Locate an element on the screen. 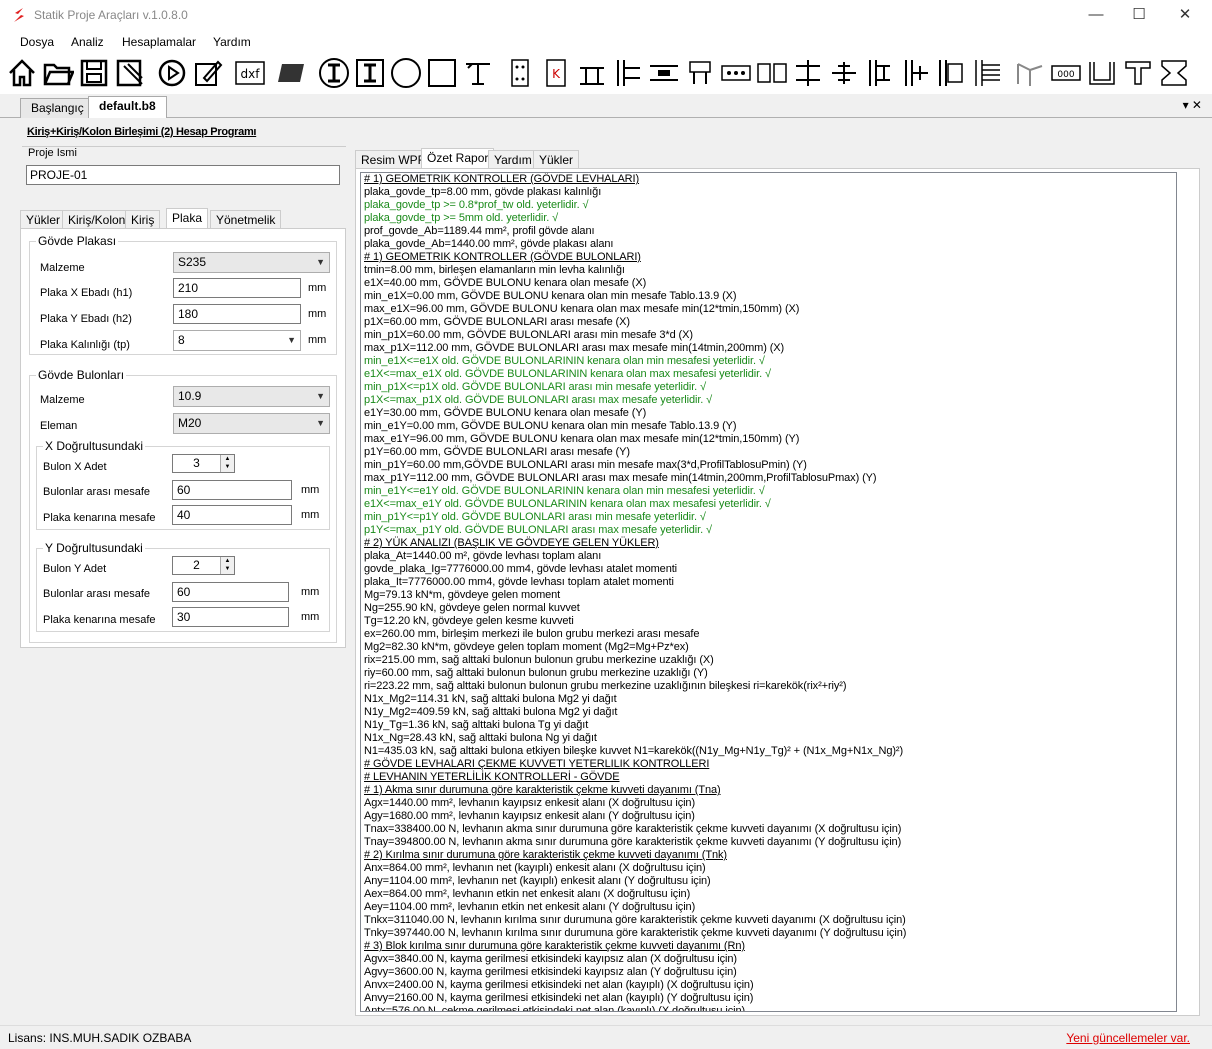 The width and height of the screenshot is (1212, 1049). menu-analiz: Analiz is located at coordinates (87, 42).